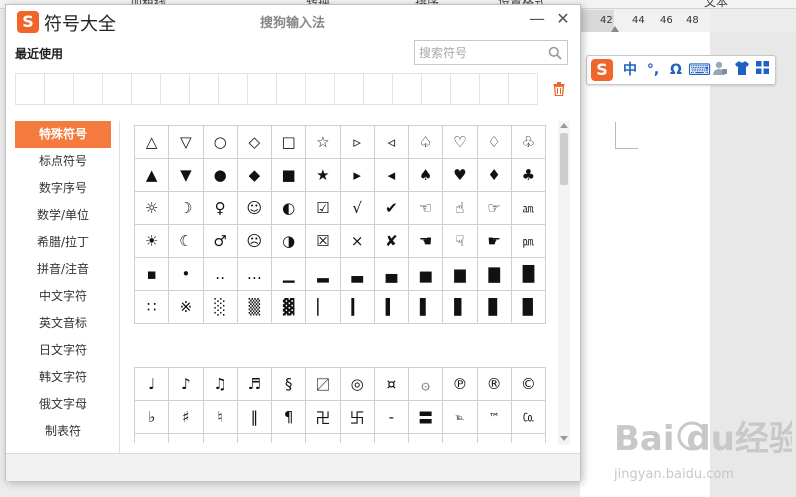  I want to click on user-icon, so click(720, 70).